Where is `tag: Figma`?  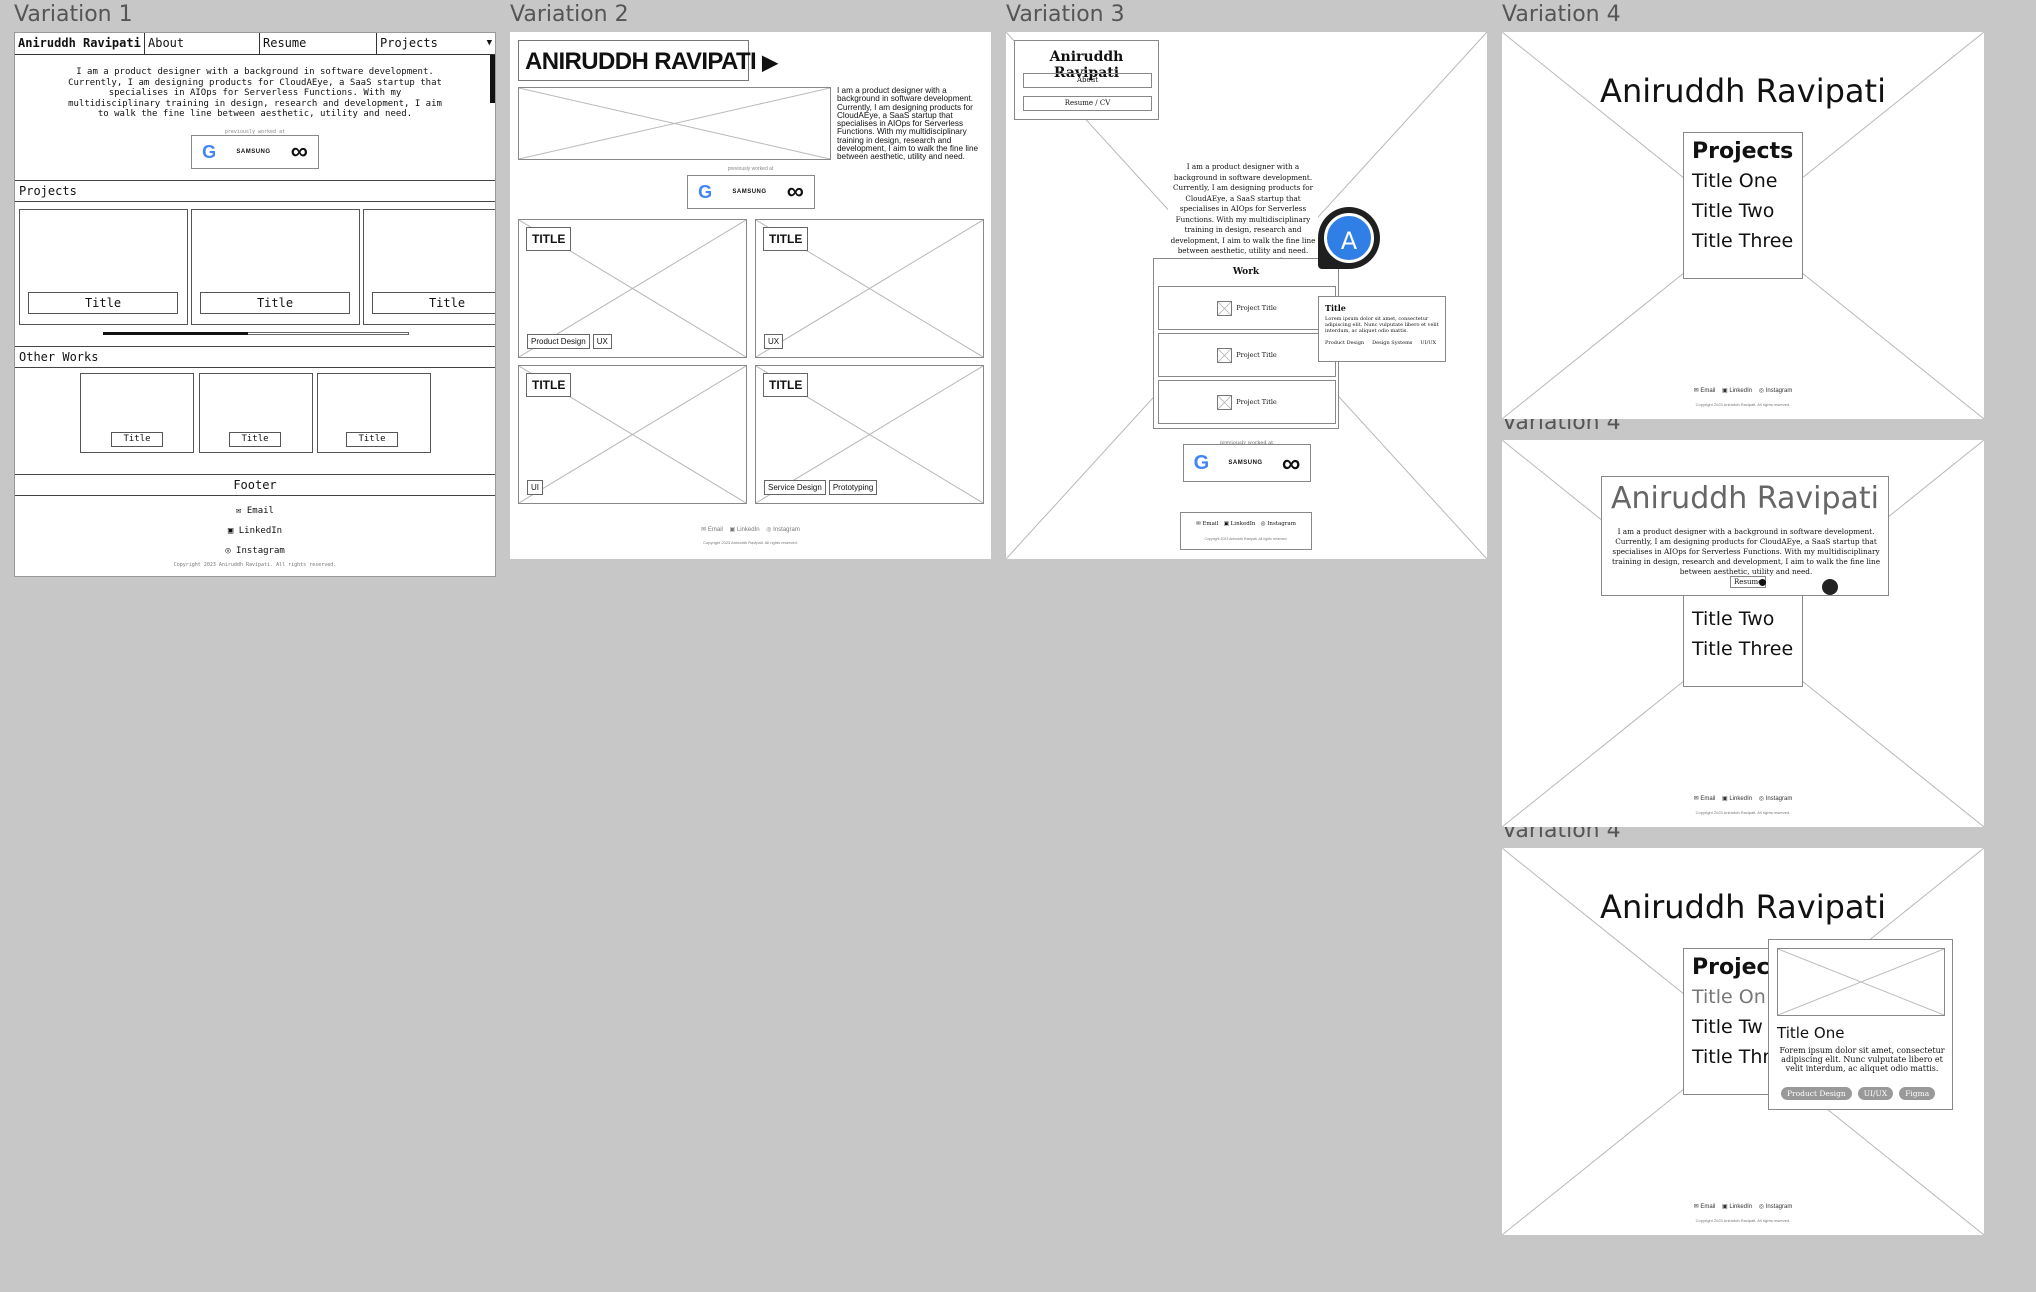 tag: Figma is located at coordinates (1917, 1093).